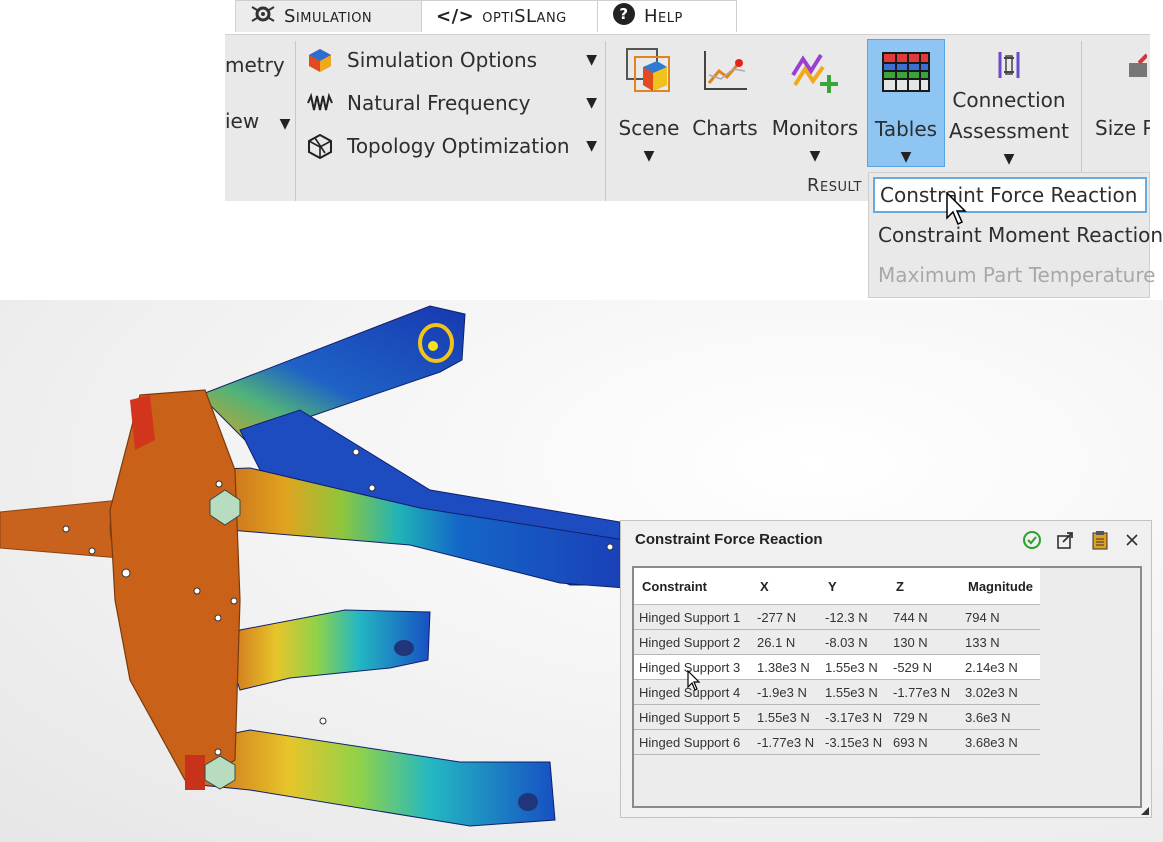  I want to click on button-label: Tables, so click(906, 129).